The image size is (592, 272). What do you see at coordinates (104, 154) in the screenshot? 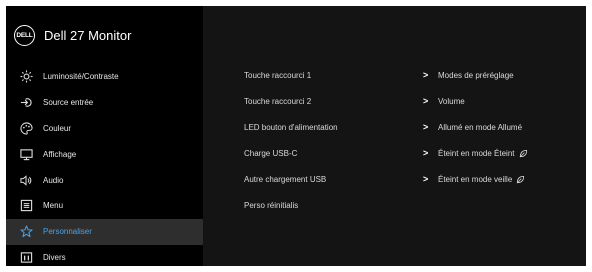
I see `sidebar-item-display: Affichage` at bounding box center [104, 154].